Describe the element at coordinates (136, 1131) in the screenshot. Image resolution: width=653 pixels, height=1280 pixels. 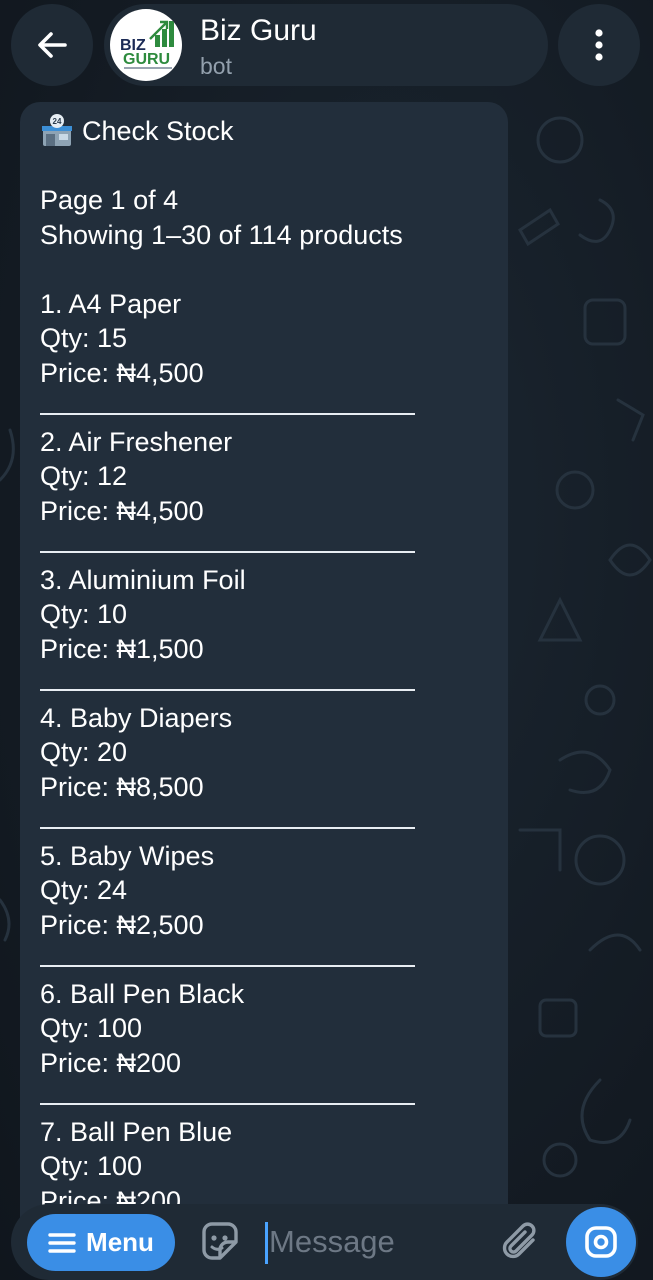
I see `product-name: 7. Ball Pen Blue` at that location.